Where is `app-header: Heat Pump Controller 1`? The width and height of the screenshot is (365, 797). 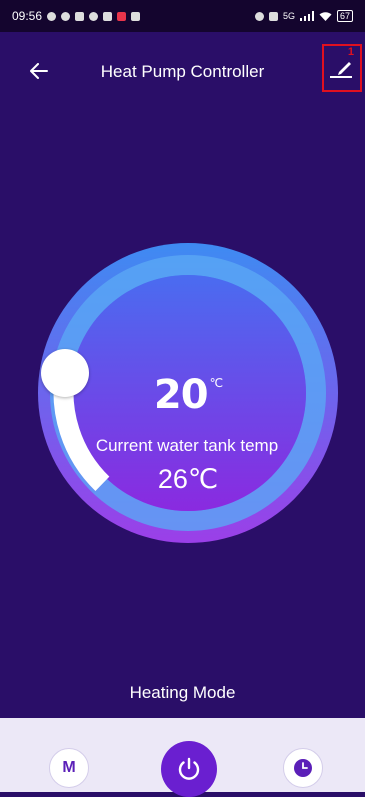 app-header: Heat Pump Controller 1 is located at coordinates (182, 71).